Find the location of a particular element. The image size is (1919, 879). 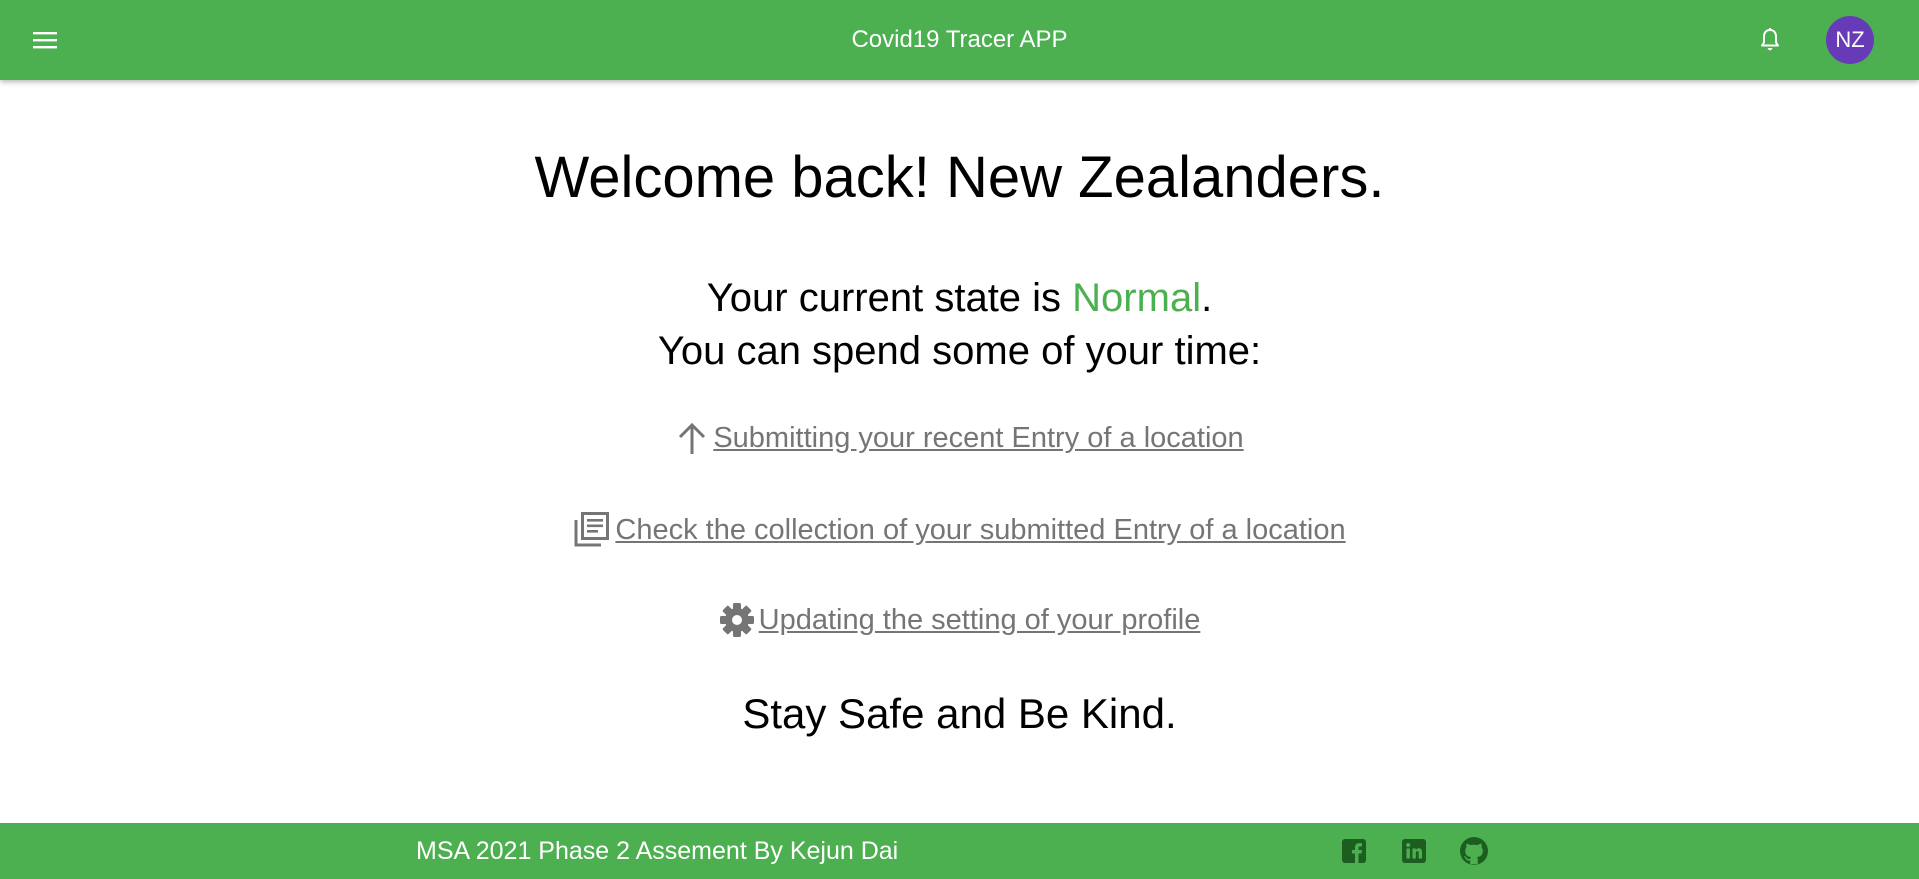

bell-icon is located at coordinates (1770, 39).